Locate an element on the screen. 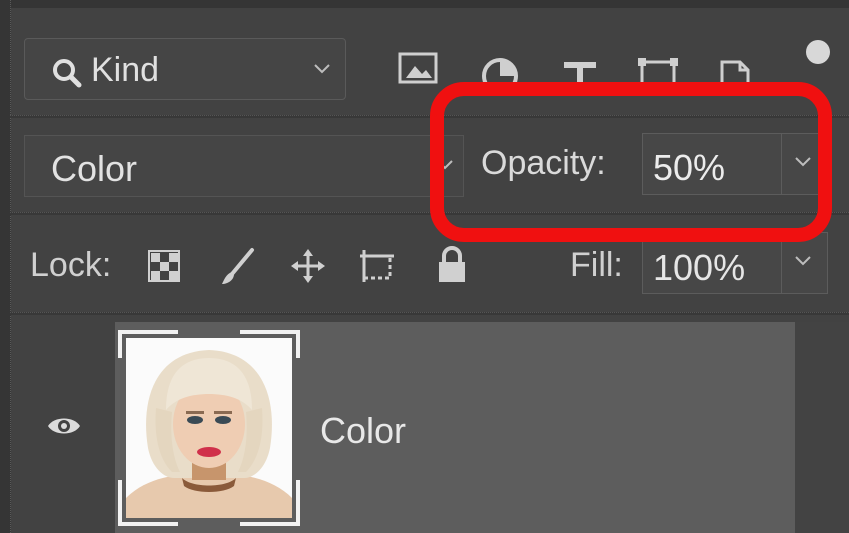 The image size is (849, 533). layer-name: Color is located at coordinates (363, 431).